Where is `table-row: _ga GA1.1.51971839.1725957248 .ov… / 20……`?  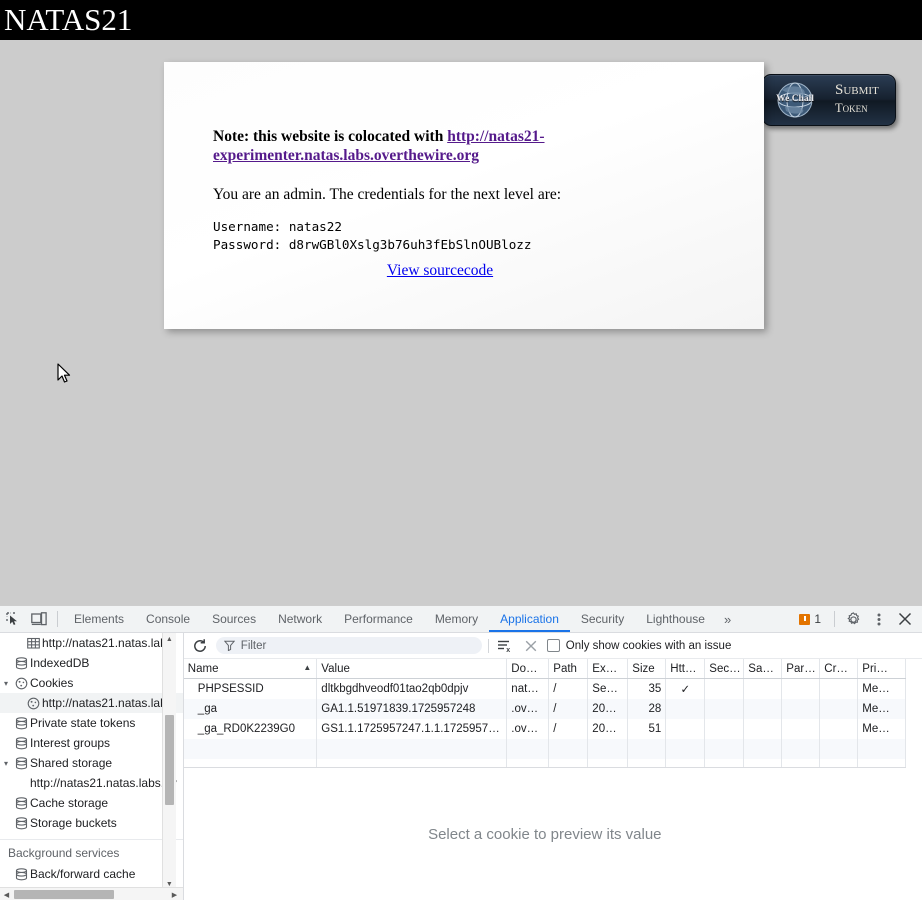
table-row: _ga GA1.1.51971839.1725957248 .ov… / 20…… is located at coordinates (544, 709).